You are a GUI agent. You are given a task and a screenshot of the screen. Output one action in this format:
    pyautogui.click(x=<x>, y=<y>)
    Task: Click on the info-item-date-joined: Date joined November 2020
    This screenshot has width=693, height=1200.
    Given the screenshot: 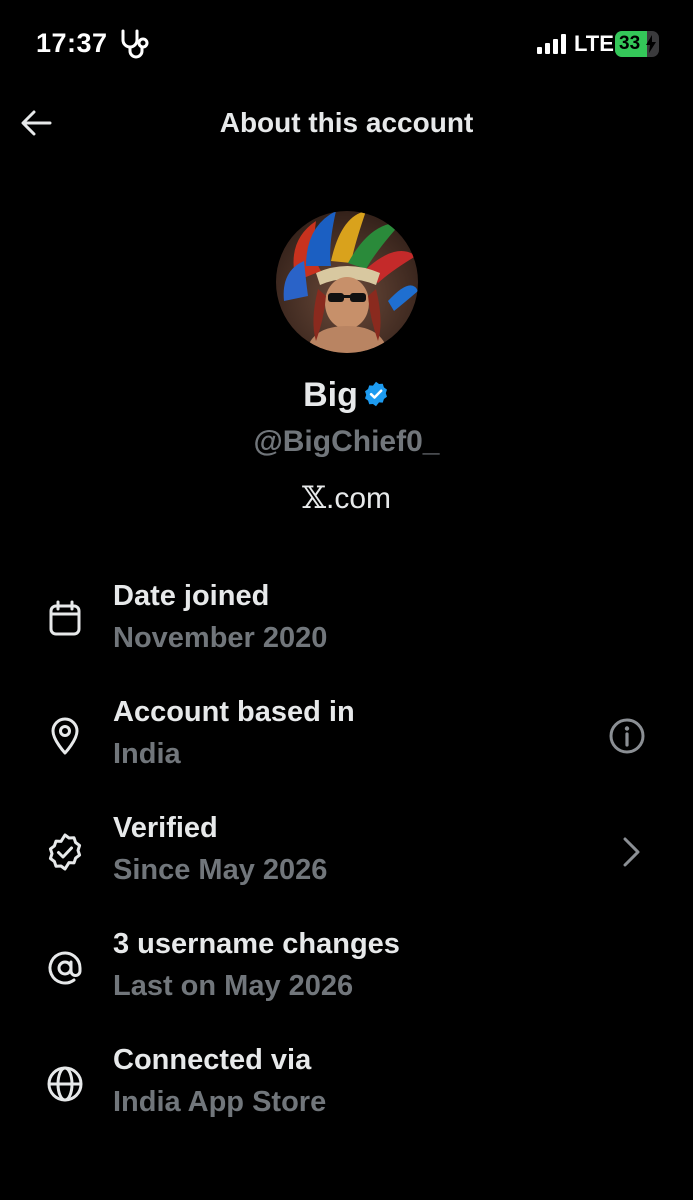 What is the action you would take?
    pyautogui.click(x=346, y=630)
    